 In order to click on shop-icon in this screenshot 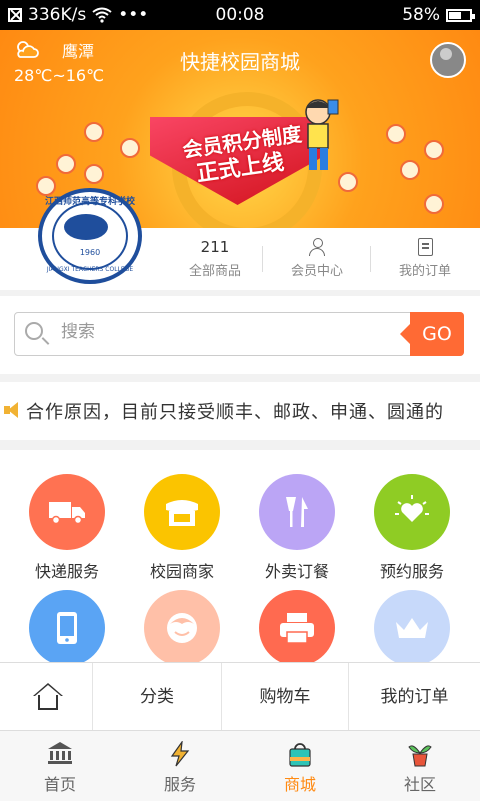, I will do `click(182, 513)`.